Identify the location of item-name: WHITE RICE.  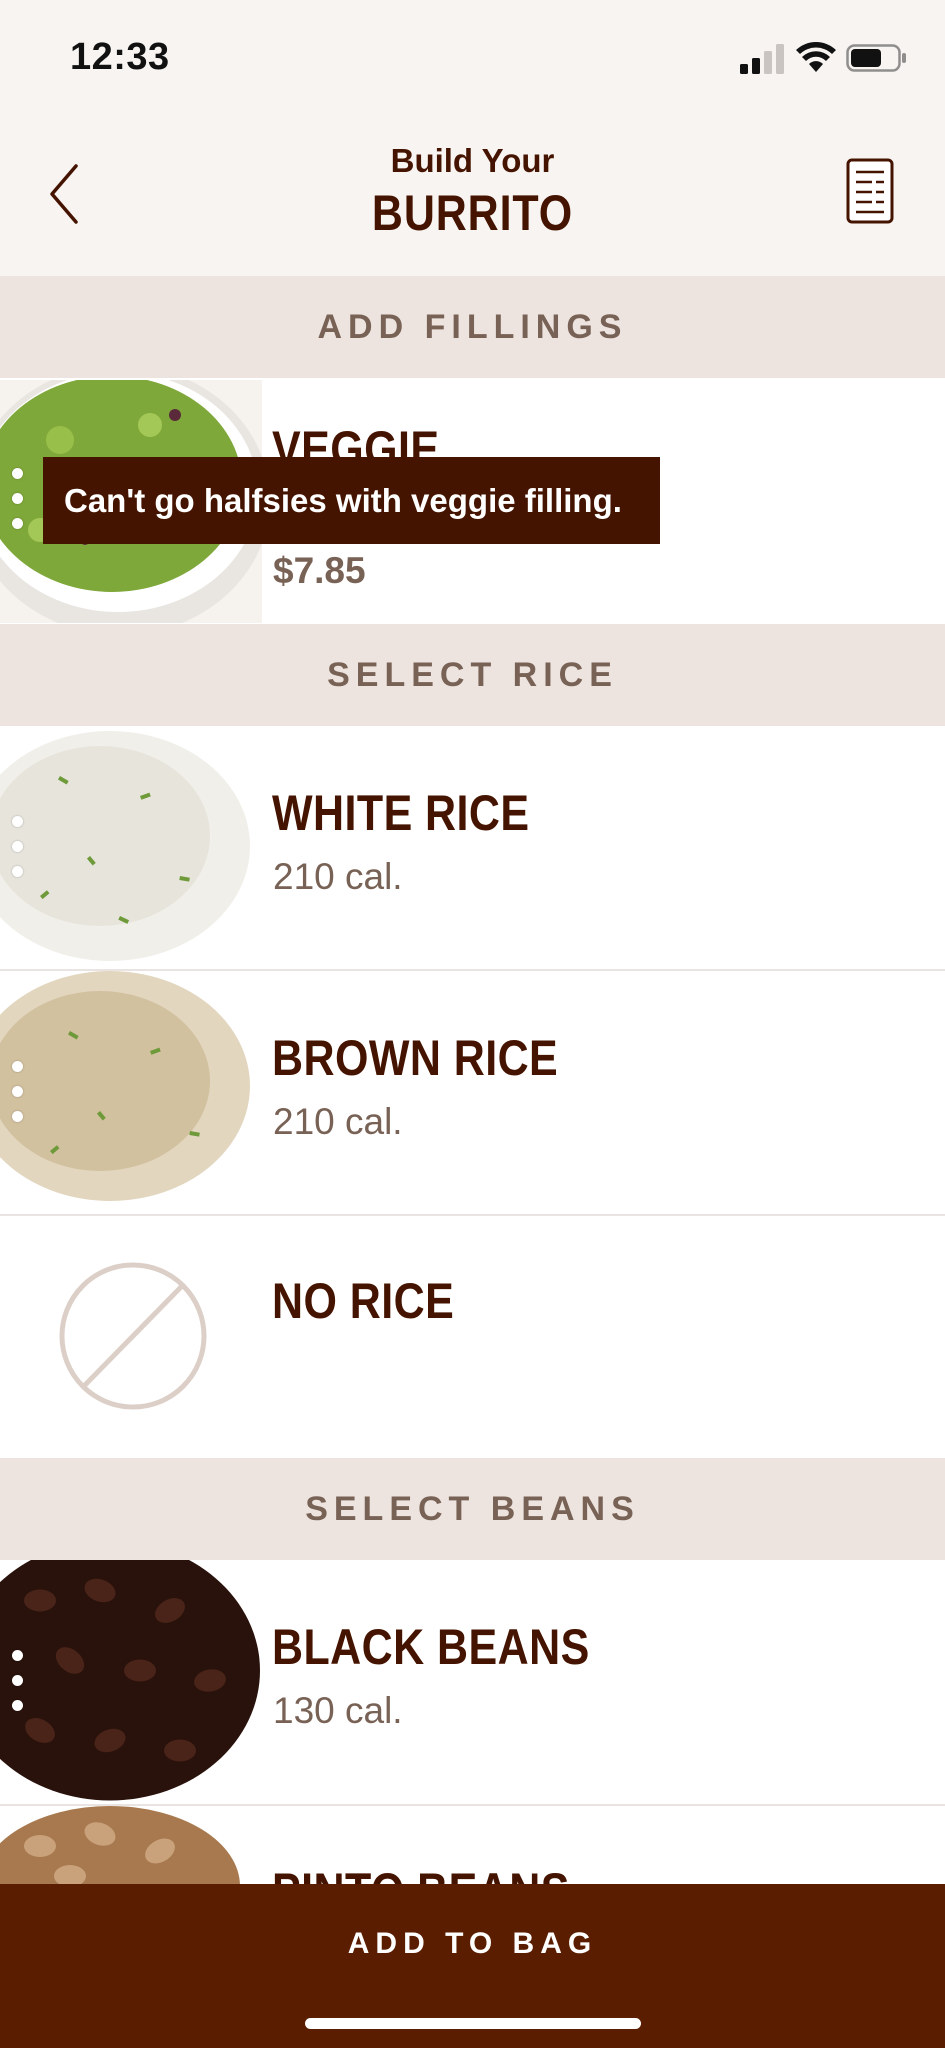
(401, 813).